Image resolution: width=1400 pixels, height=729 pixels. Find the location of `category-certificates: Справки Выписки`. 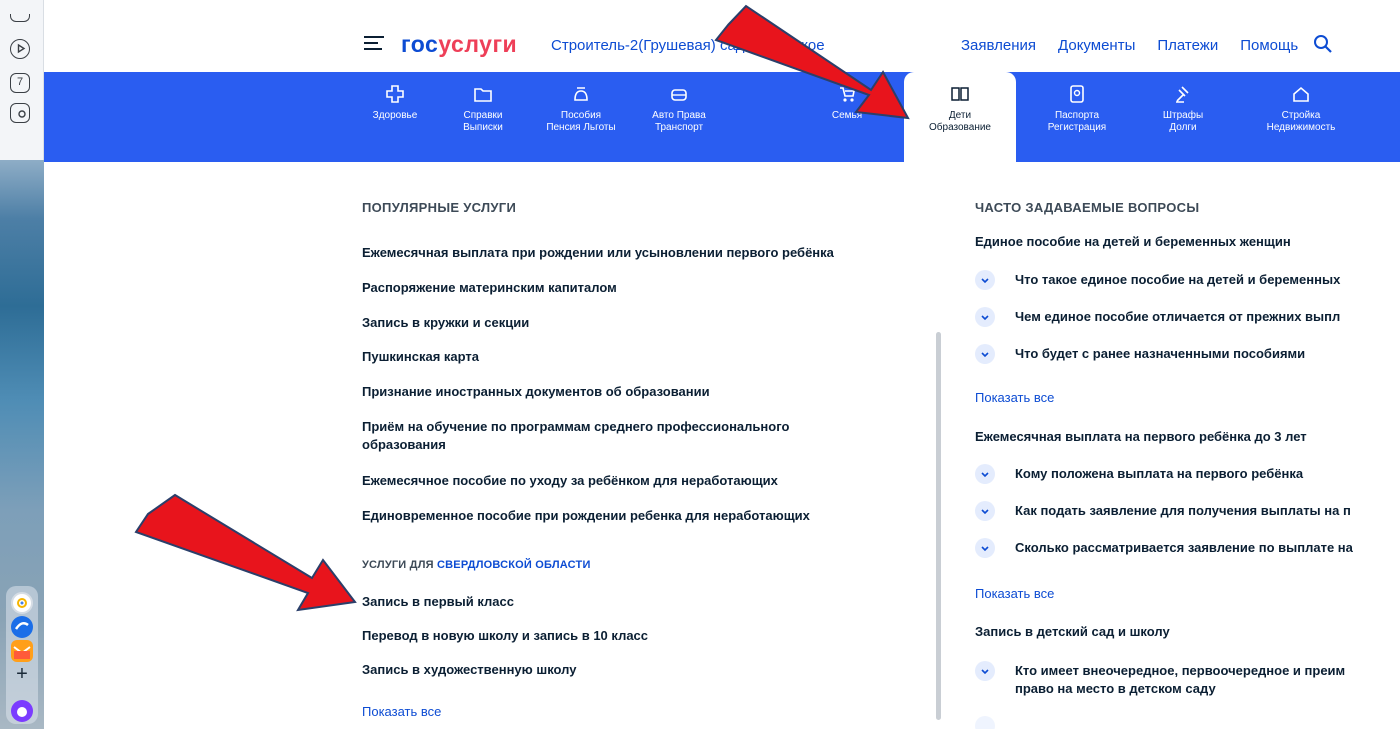

category-certificates: Справки Выписки is located at coordinates (483, 117).